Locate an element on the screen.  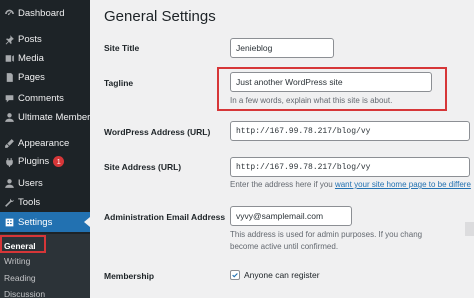
pin-icon is located at coordinates (9, 39).